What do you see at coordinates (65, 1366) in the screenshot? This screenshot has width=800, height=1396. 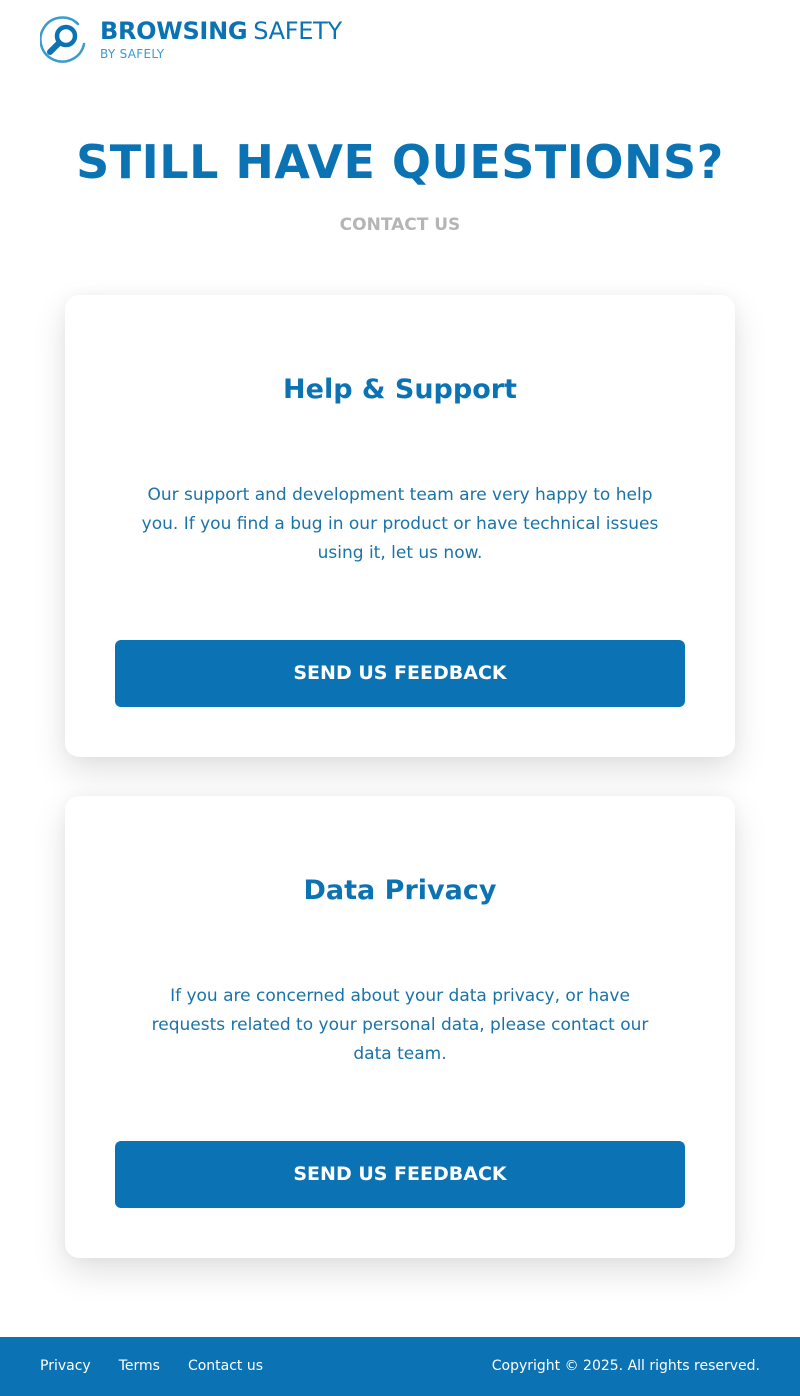 I see `footer-link-privacy: Privacy` at bounding box center [65, 1366].